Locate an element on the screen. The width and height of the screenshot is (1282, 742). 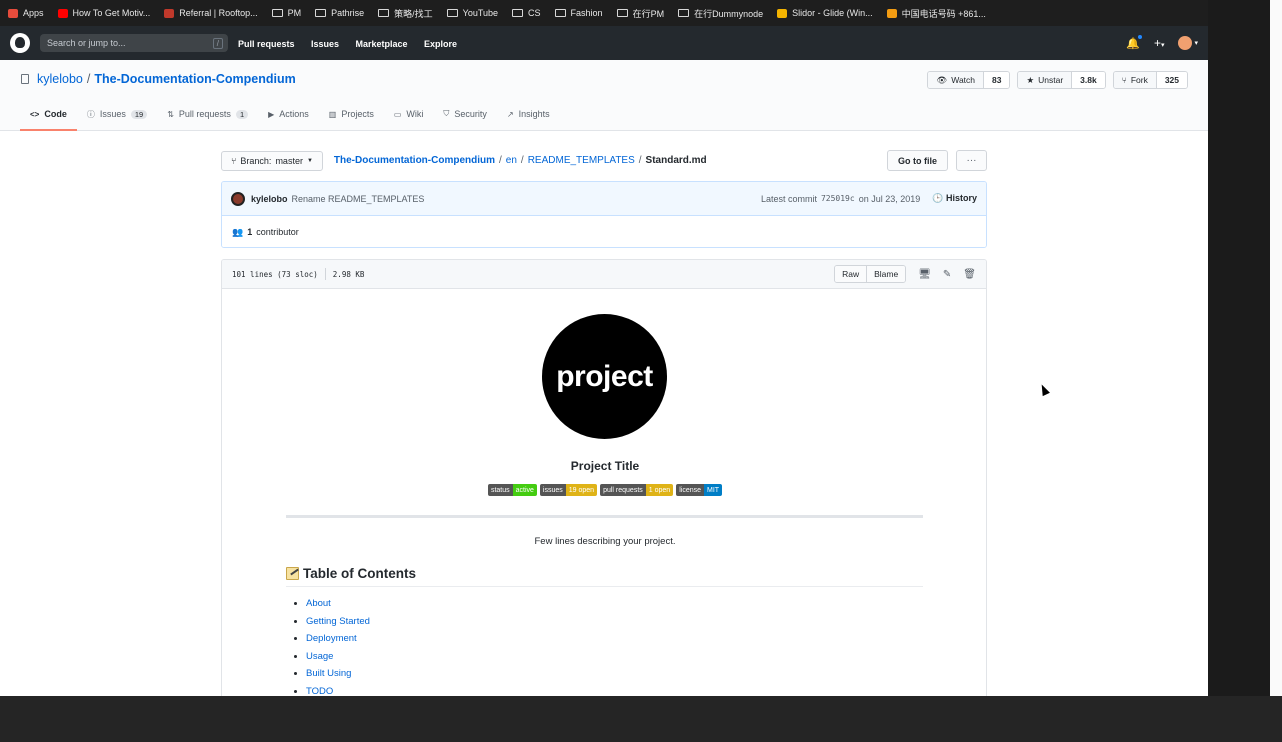
repo-owner-link: kylelobo is located at coordinates (60, 79).